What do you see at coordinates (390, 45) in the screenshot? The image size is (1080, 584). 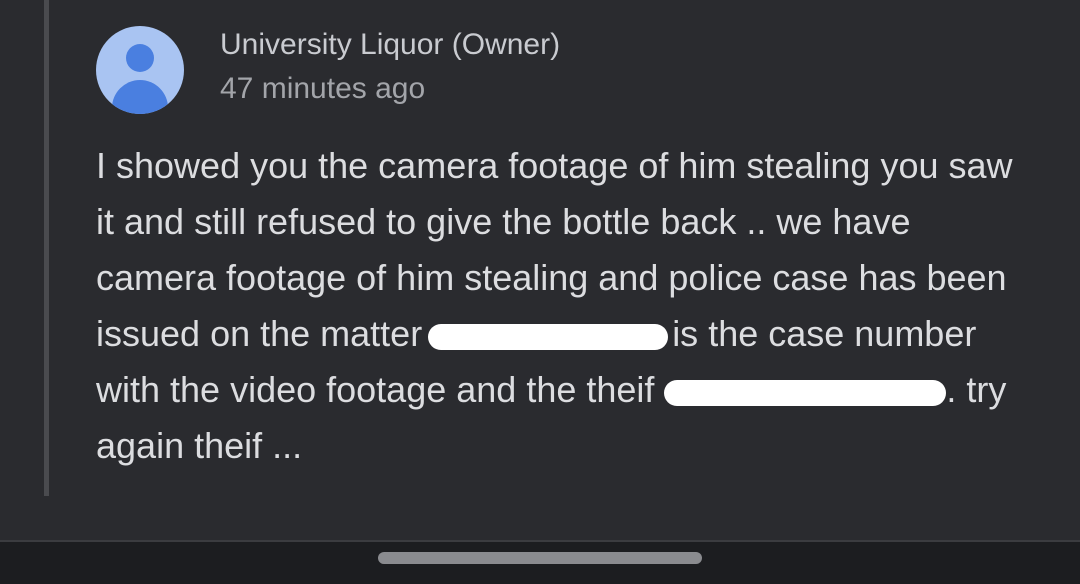 I see `comment-author: University Liquor (Owner)` at bounding box center [390, 45].